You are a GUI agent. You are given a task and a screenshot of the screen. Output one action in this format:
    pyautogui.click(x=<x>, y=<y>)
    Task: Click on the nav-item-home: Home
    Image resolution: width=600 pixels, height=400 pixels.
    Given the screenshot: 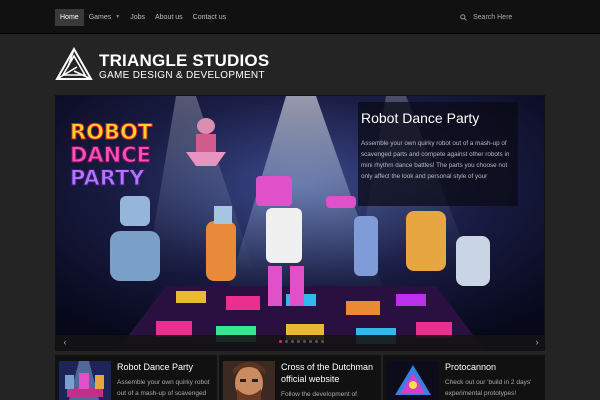 What is the action you would take?
    pyautogui.click(x=69, y=17)
    